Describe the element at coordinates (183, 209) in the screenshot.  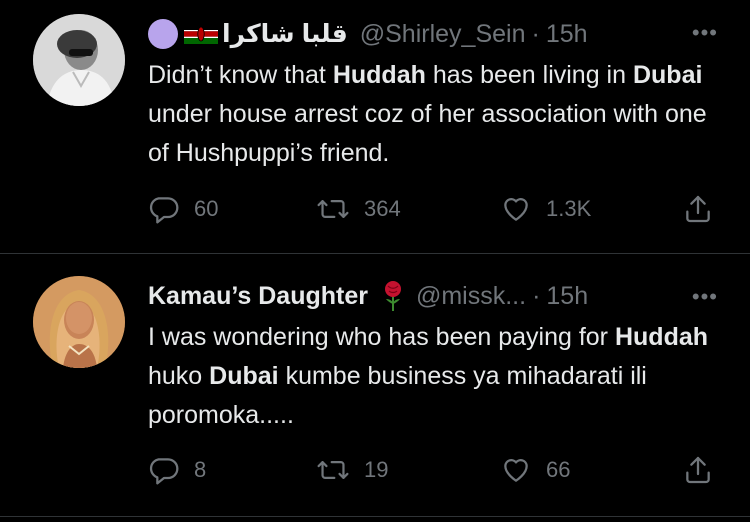
I see `reply-button: 60` at that location.